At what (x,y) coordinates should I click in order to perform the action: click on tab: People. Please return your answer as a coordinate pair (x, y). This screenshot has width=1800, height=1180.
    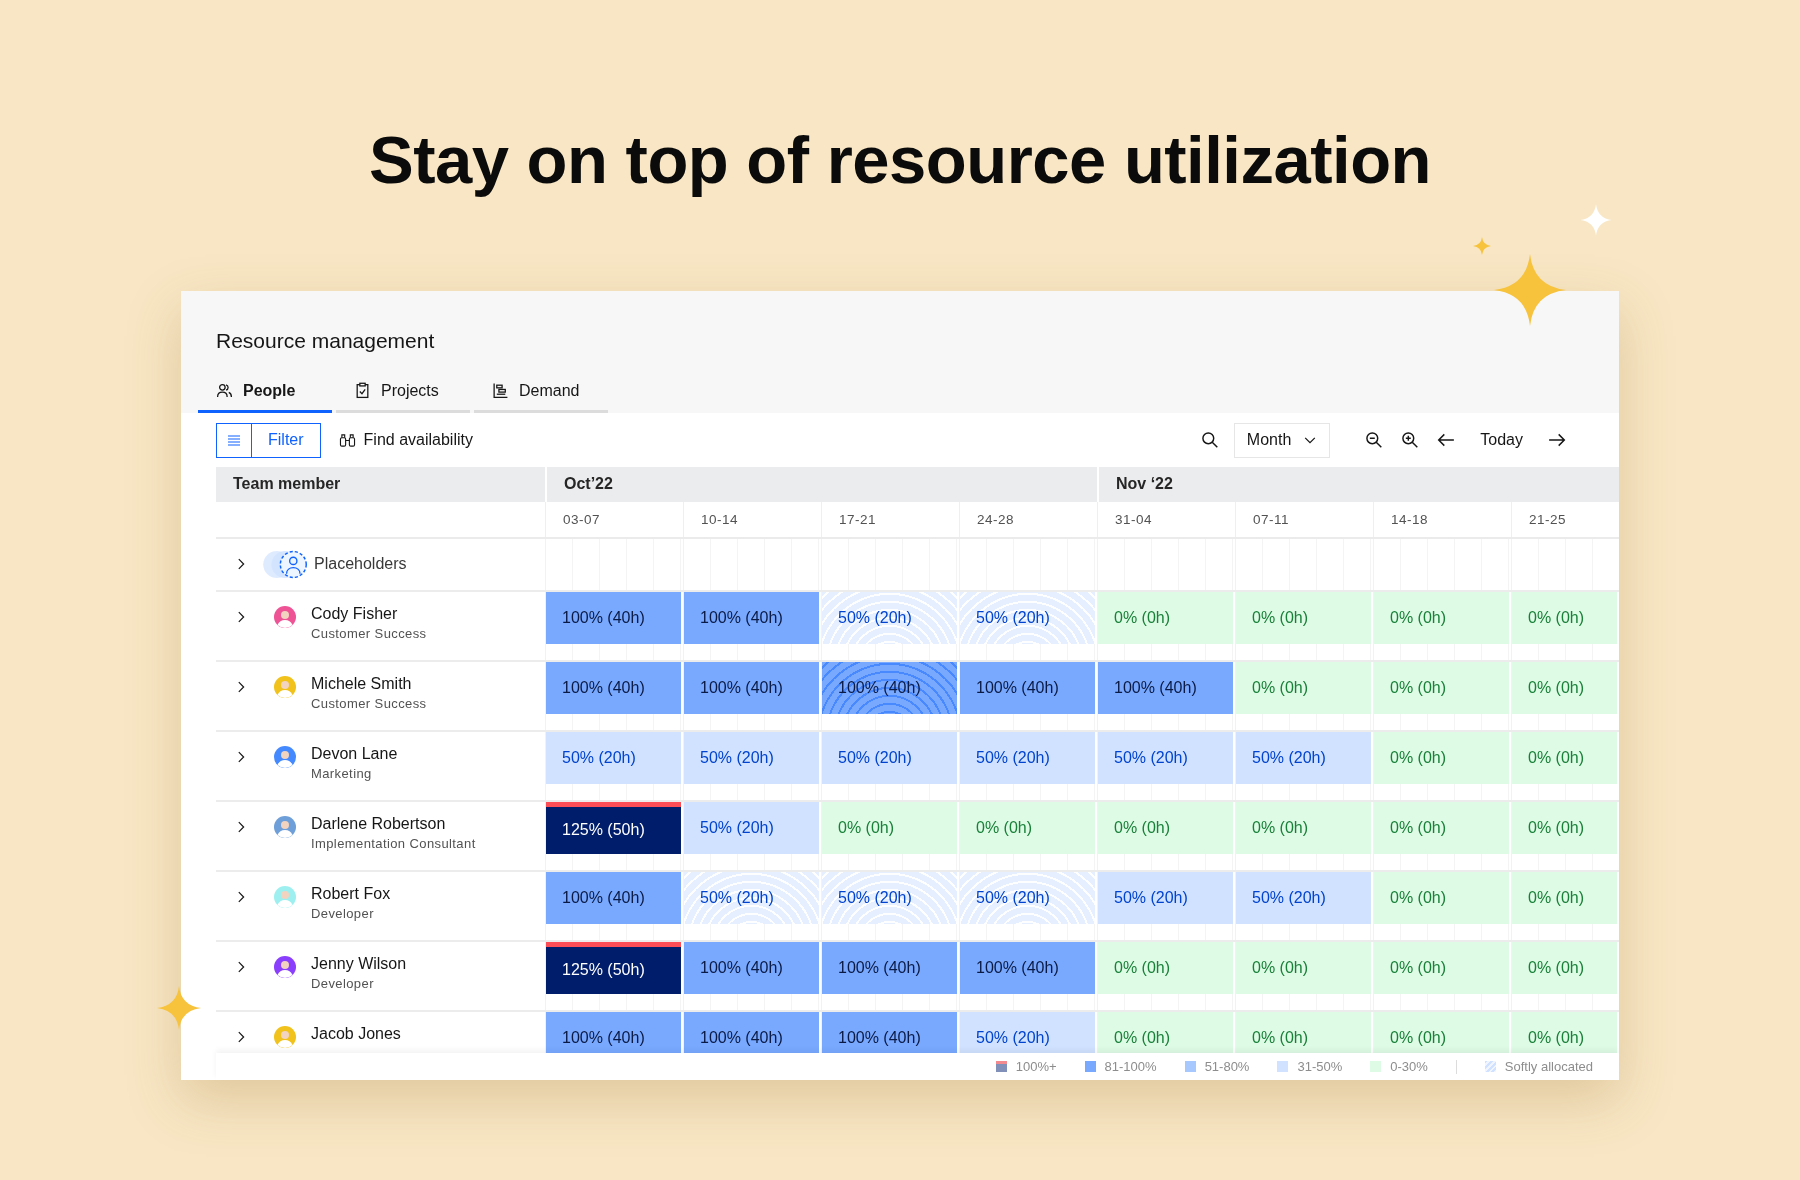
    Looking at the image, I should click on (265, 392).